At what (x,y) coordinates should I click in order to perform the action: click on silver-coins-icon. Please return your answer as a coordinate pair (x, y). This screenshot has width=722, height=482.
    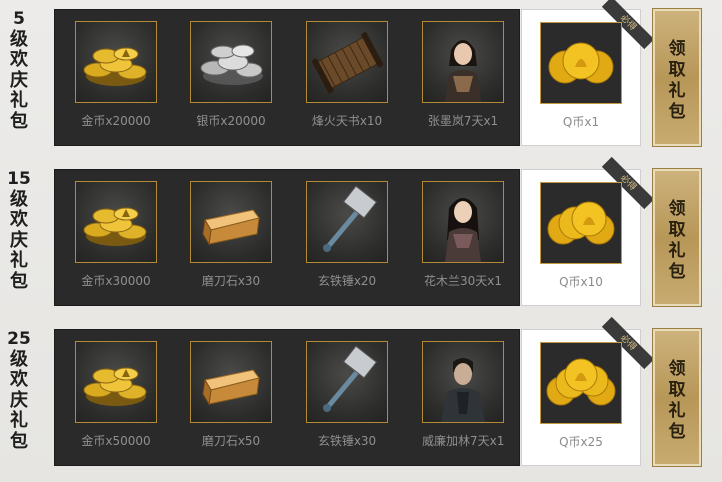
    Looking at the image, I should click on (231, 62).